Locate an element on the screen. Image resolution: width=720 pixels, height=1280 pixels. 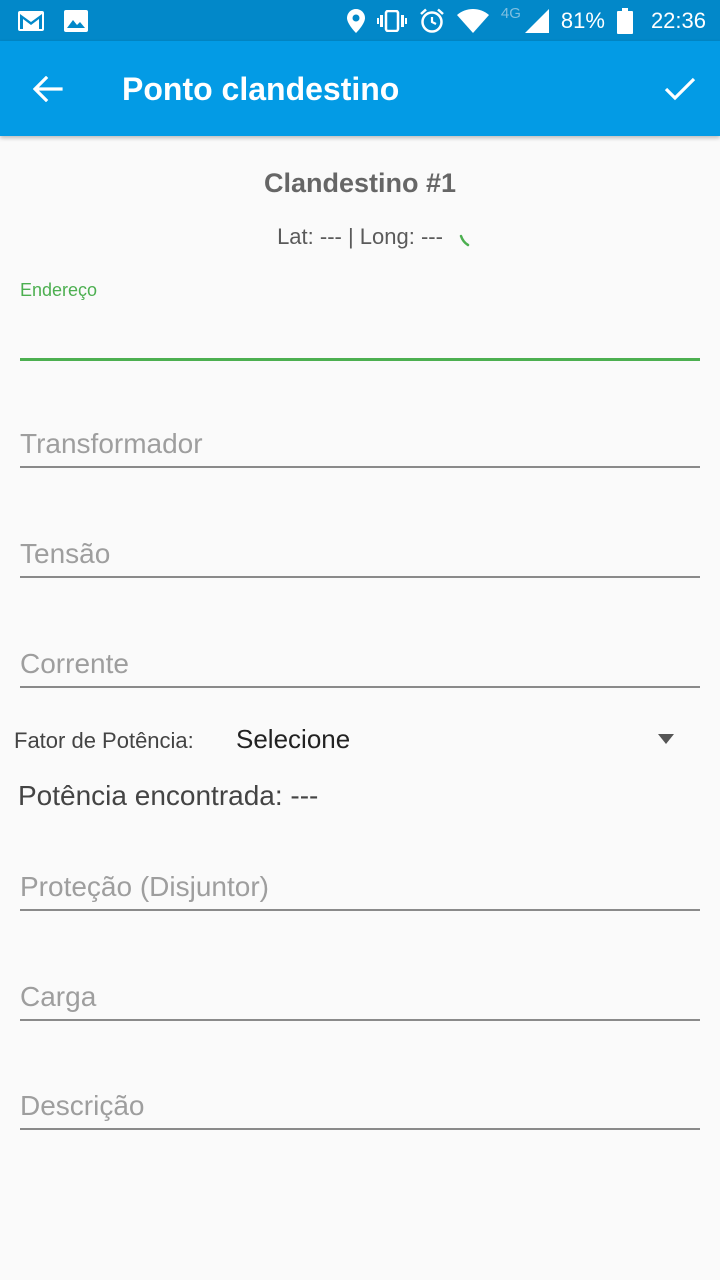
network-type: 4G is located at coordinates (510, 13).